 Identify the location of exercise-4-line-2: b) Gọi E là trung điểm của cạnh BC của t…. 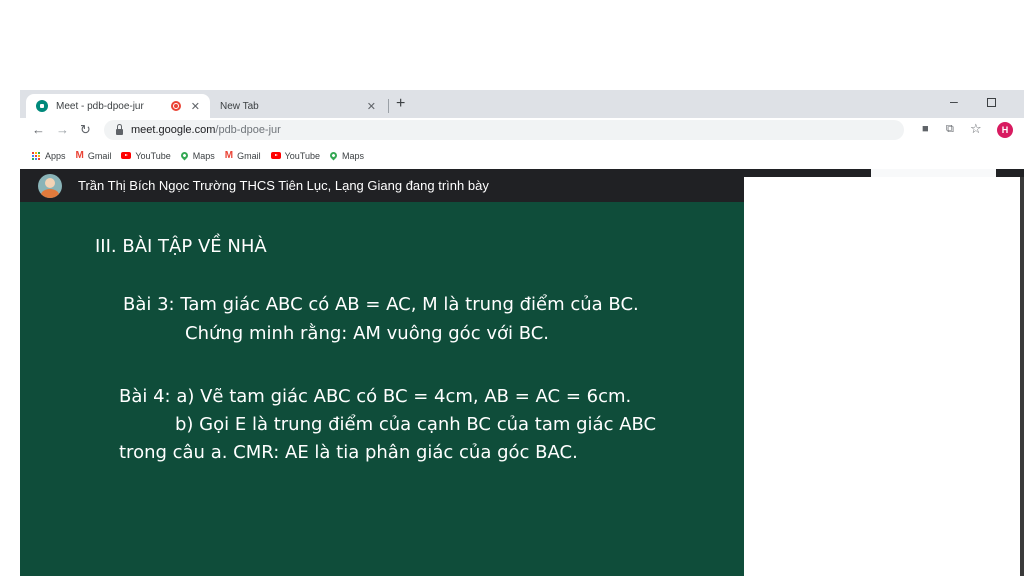
(416, 424).